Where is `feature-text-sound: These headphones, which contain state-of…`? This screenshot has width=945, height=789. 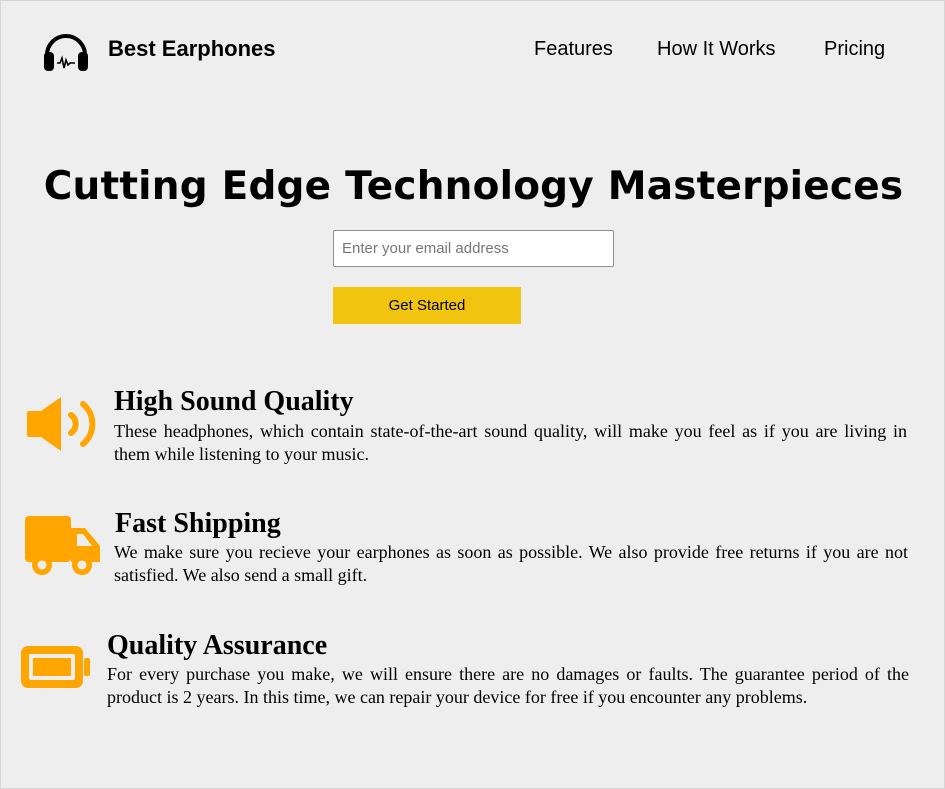 feature-text-sound: These headphones, which contain state-of… is located at coordinates (510, 442).